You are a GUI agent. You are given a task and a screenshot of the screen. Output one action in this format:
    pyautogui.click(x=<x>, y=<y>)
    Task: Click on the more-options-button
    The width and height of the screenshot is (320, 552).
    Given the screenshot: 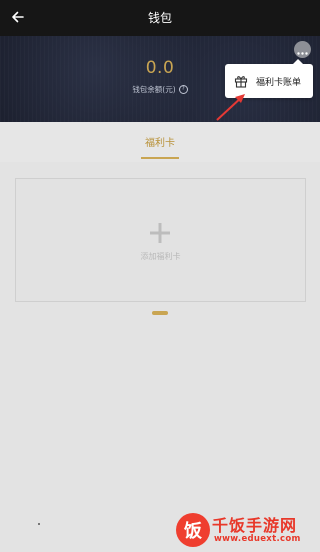 What is the action you would take?
    pyautogui.click(x=302, y=49)
    